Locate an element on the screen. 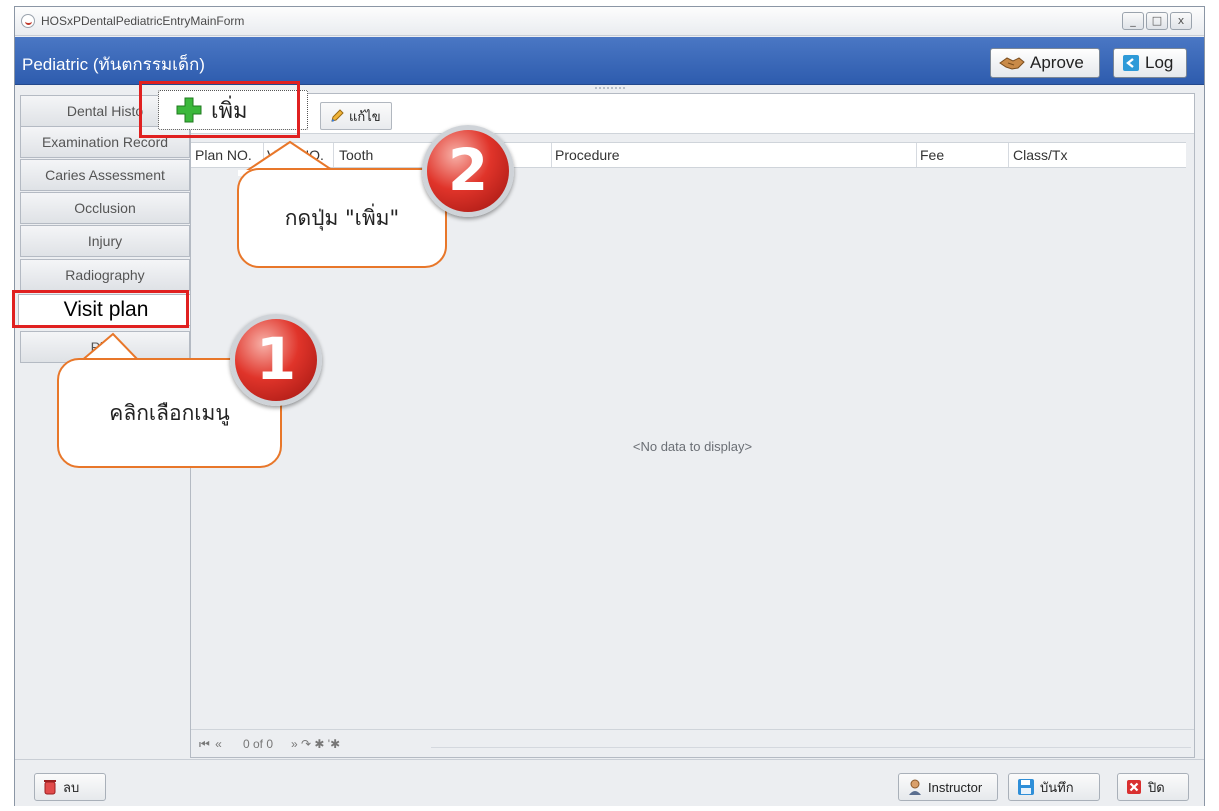  step-1-callout-text: คลิกเลือกเมนู is located at coordinates (169, 412).